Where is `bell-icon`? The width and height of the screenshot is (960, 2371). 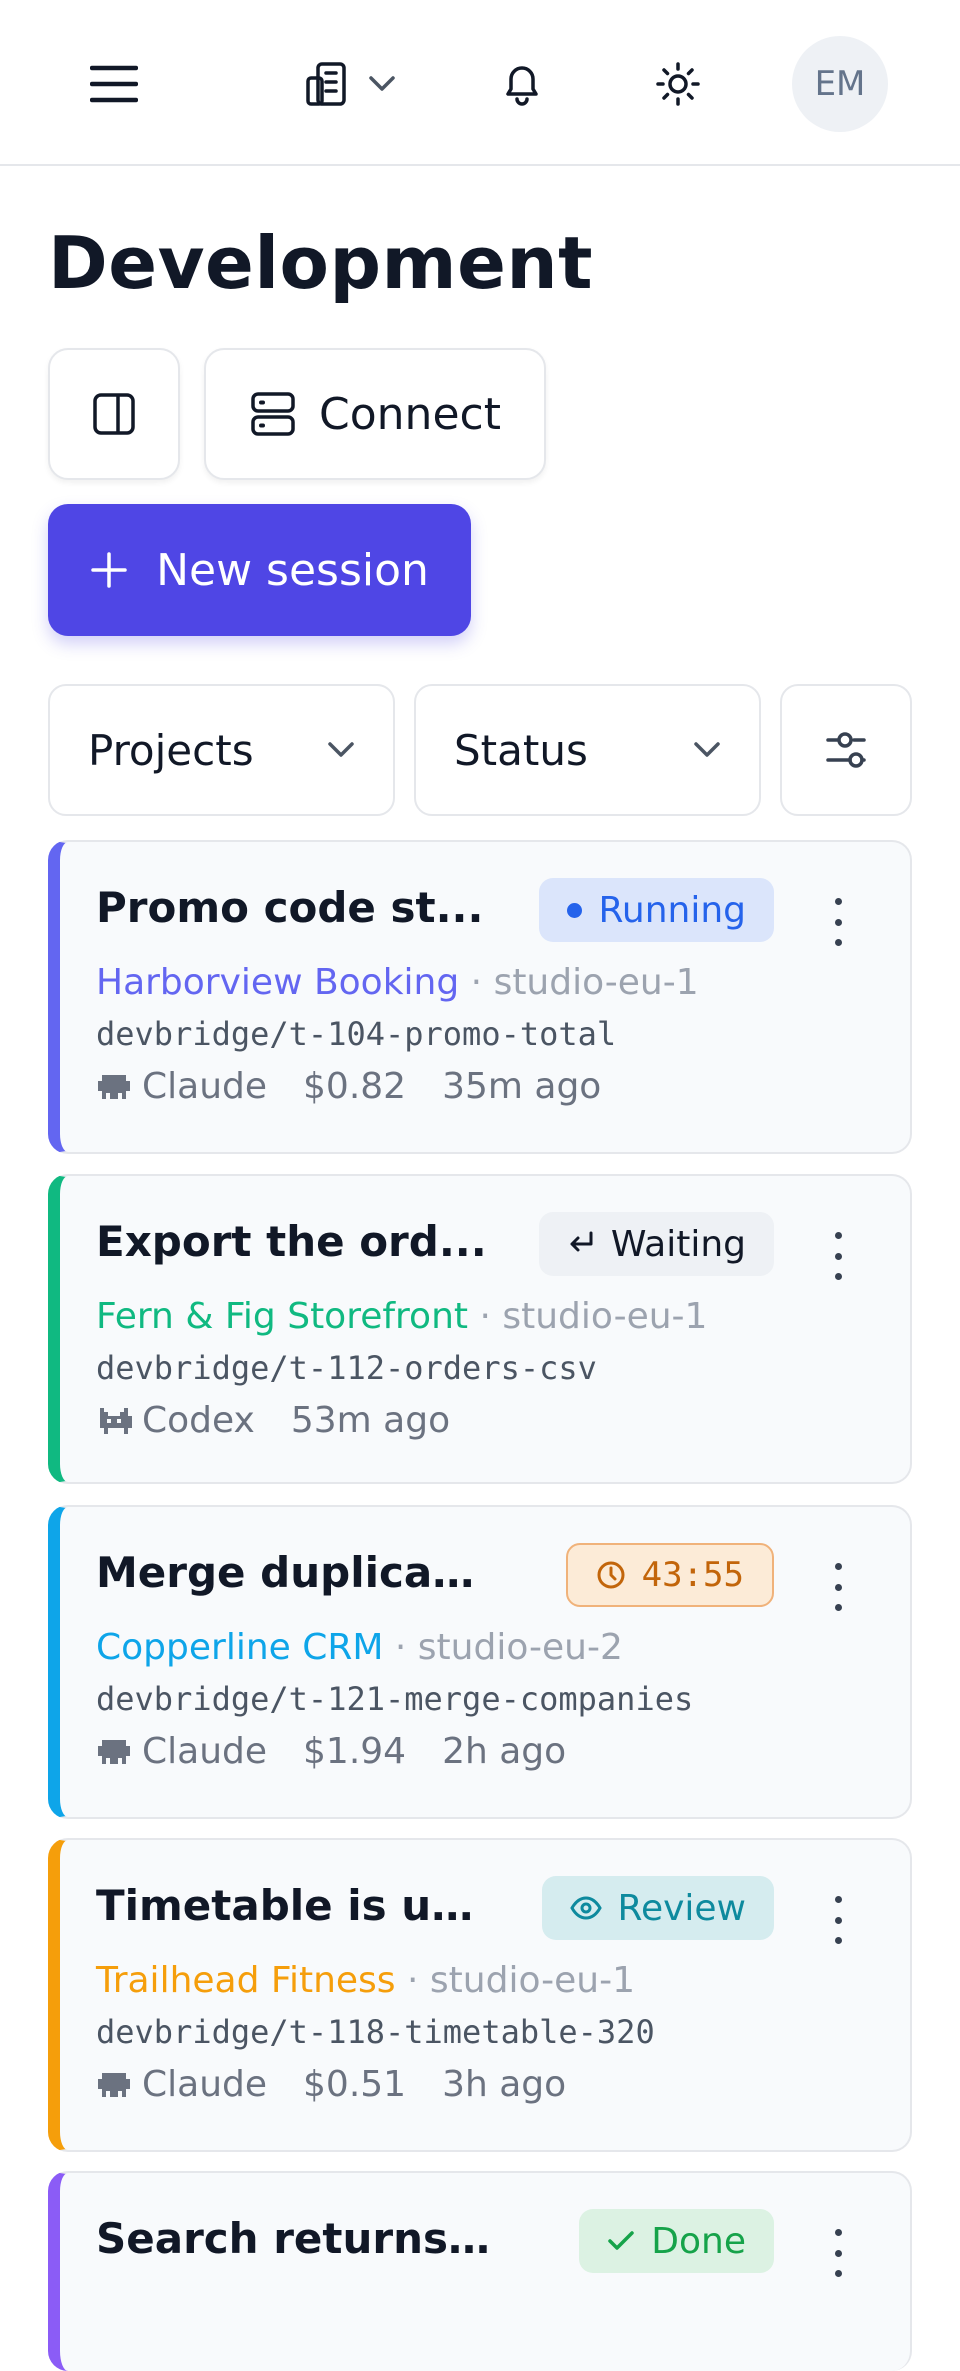 bell-icon is located at coordinates (522, 86).